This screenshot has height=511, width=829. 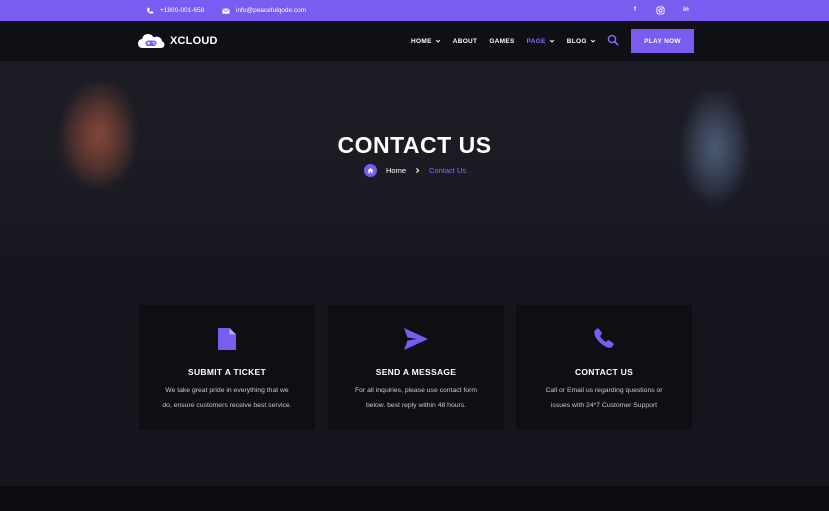 I want to click on card-title: SEND A MESSAGE, so click(x=416, y=372).